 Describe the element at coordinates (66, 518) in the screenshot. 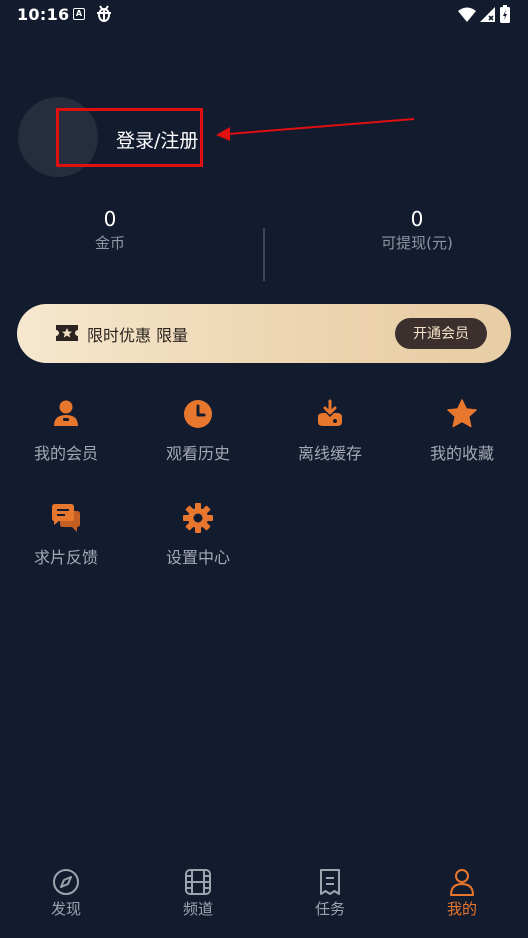

I see `chat-icon` at that location.